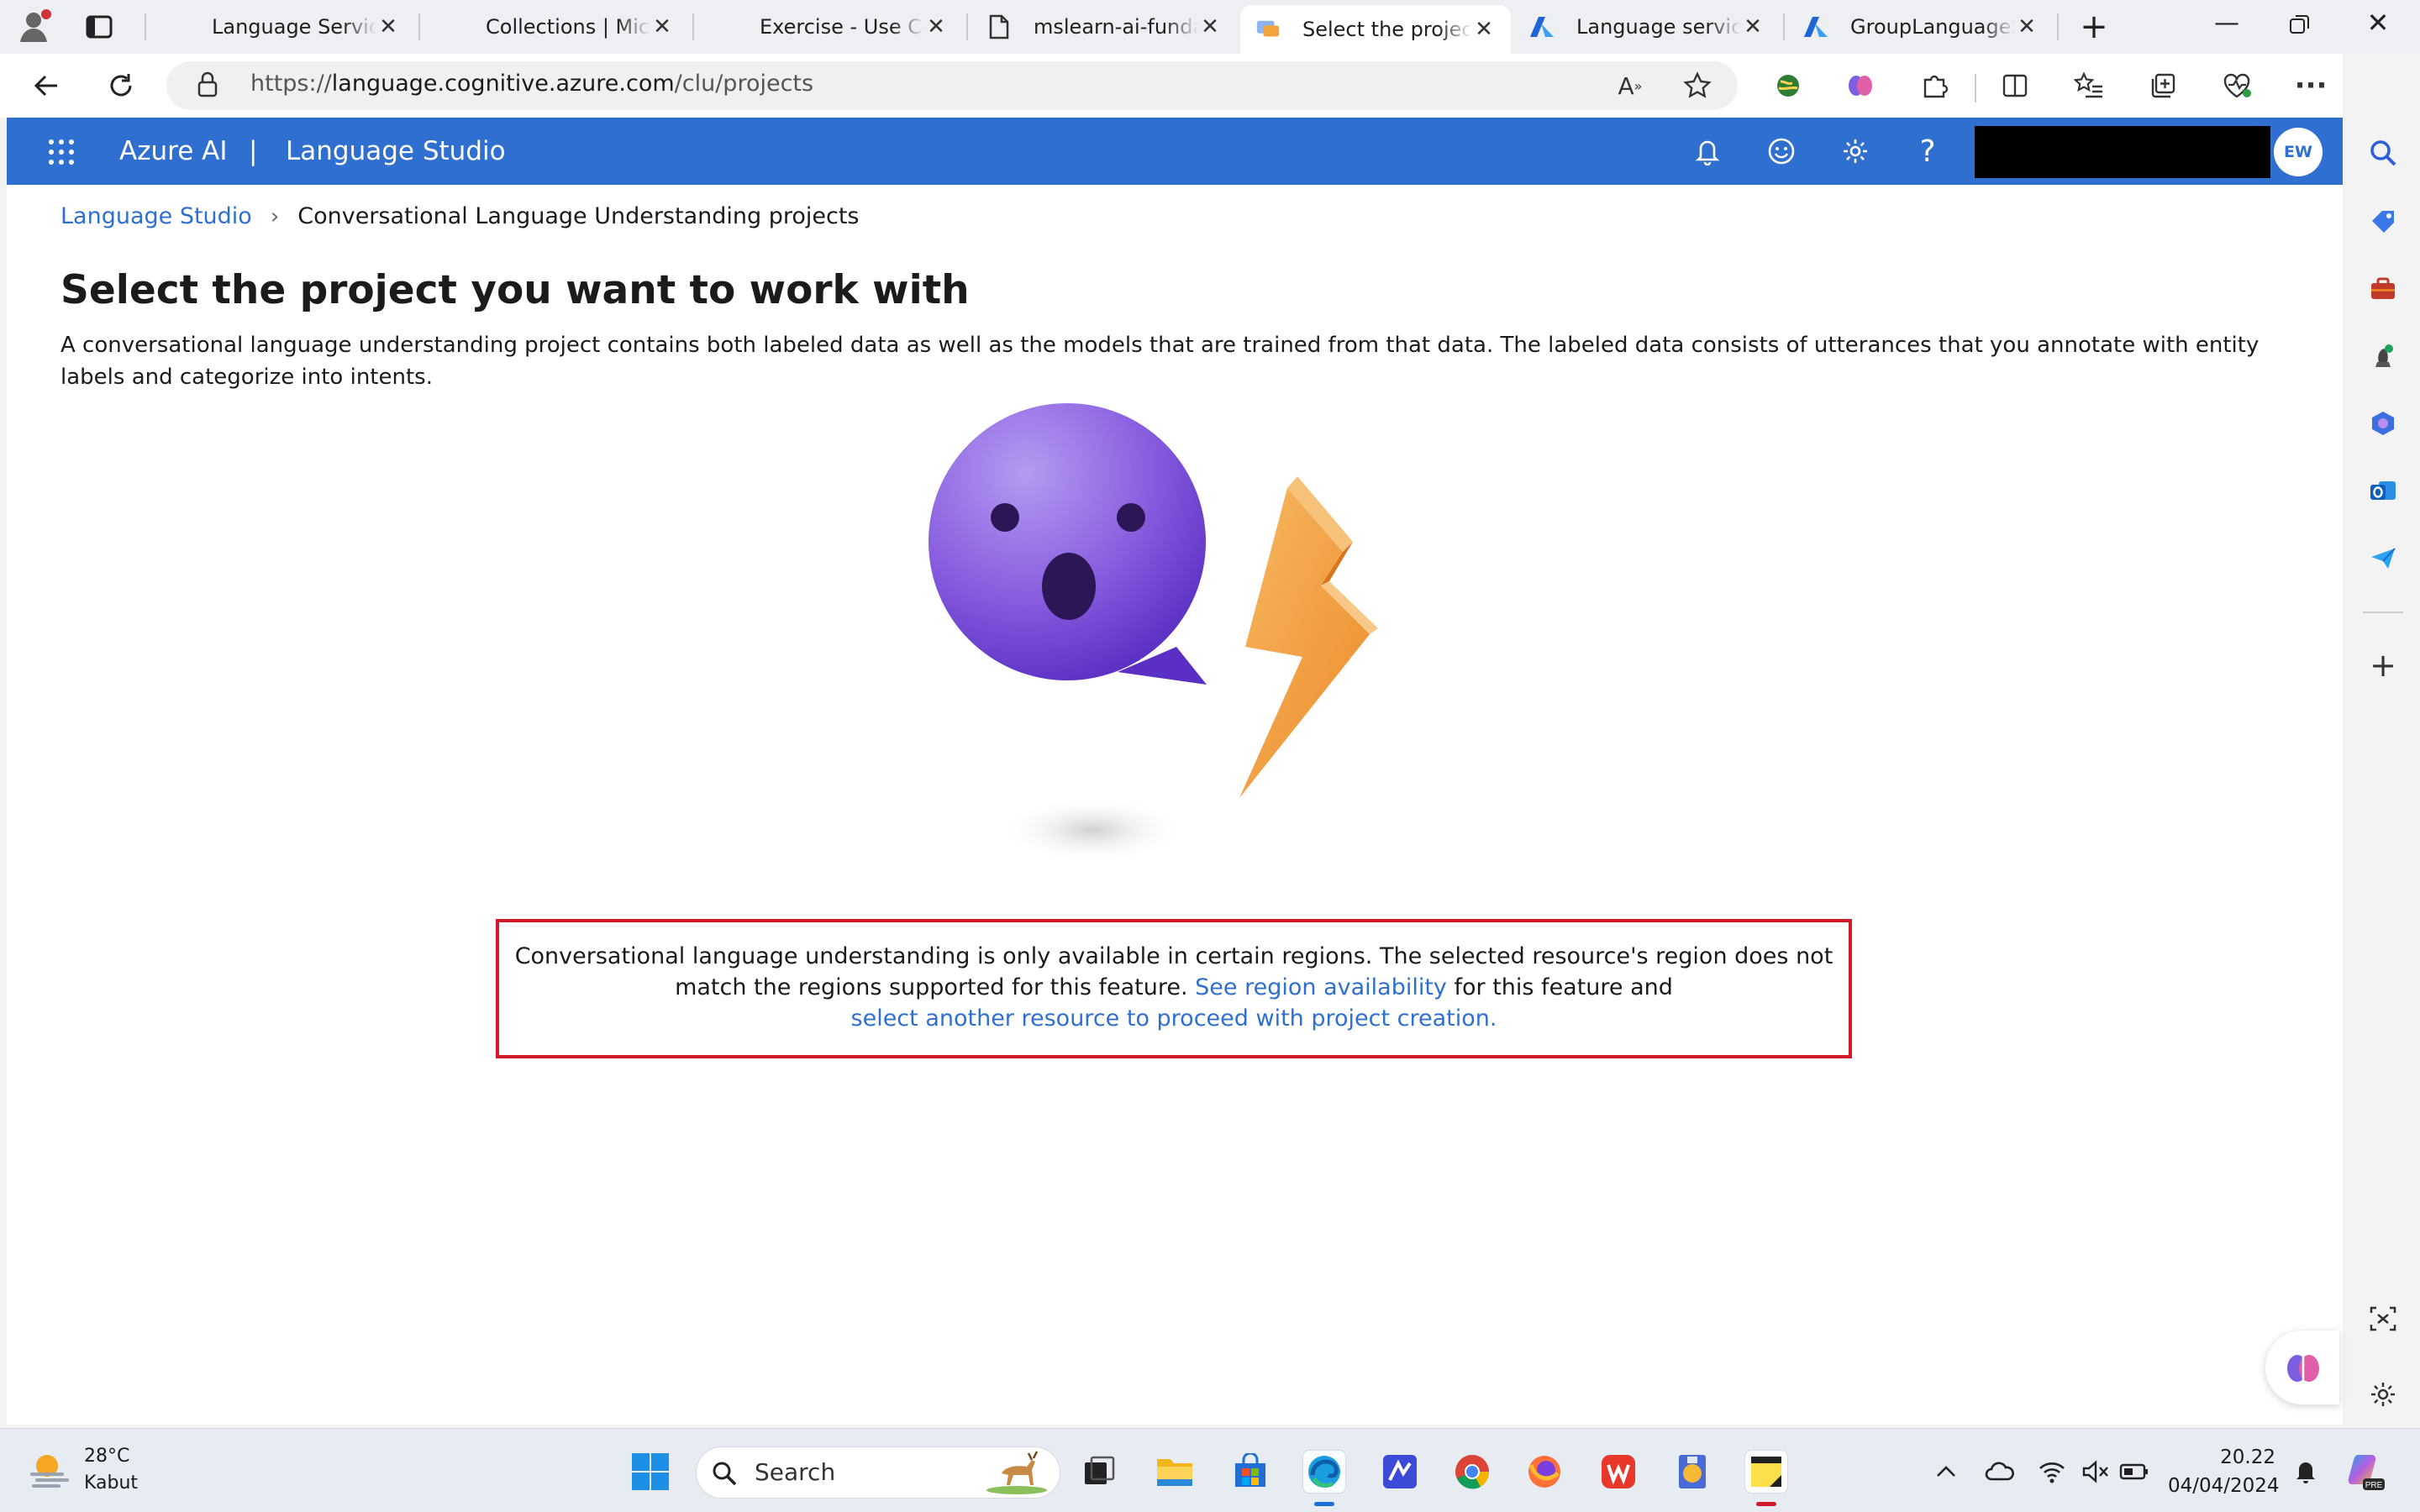  I want to click on copilot-floating-button, so click(2302, 1367).